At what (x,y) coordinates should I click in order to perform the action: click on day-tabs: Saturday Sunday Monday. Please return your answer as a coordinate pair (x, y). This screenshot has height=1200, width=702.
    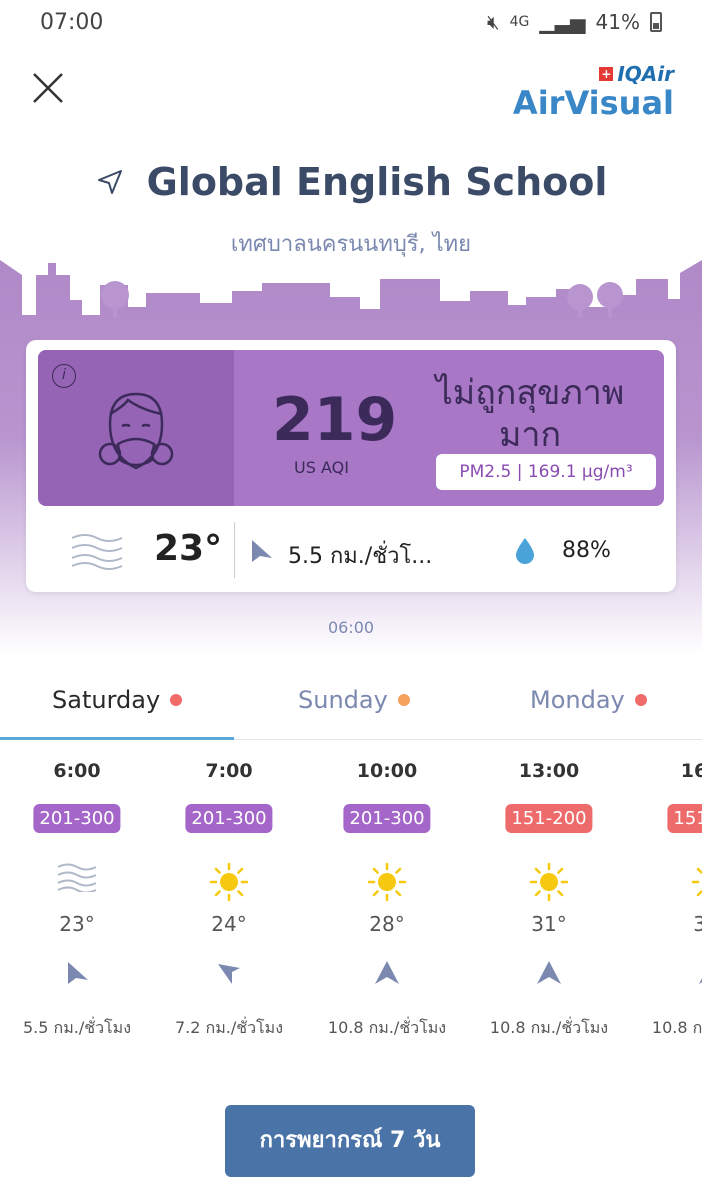
    Looking at the image, I should click on (351, 704).